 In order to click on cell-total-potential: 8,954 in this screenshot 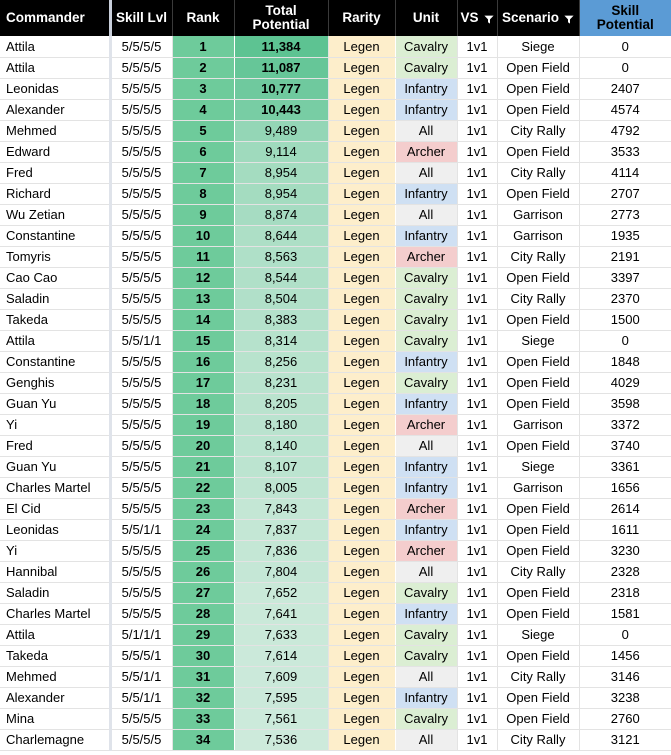, I will do `click(281, 173)`.